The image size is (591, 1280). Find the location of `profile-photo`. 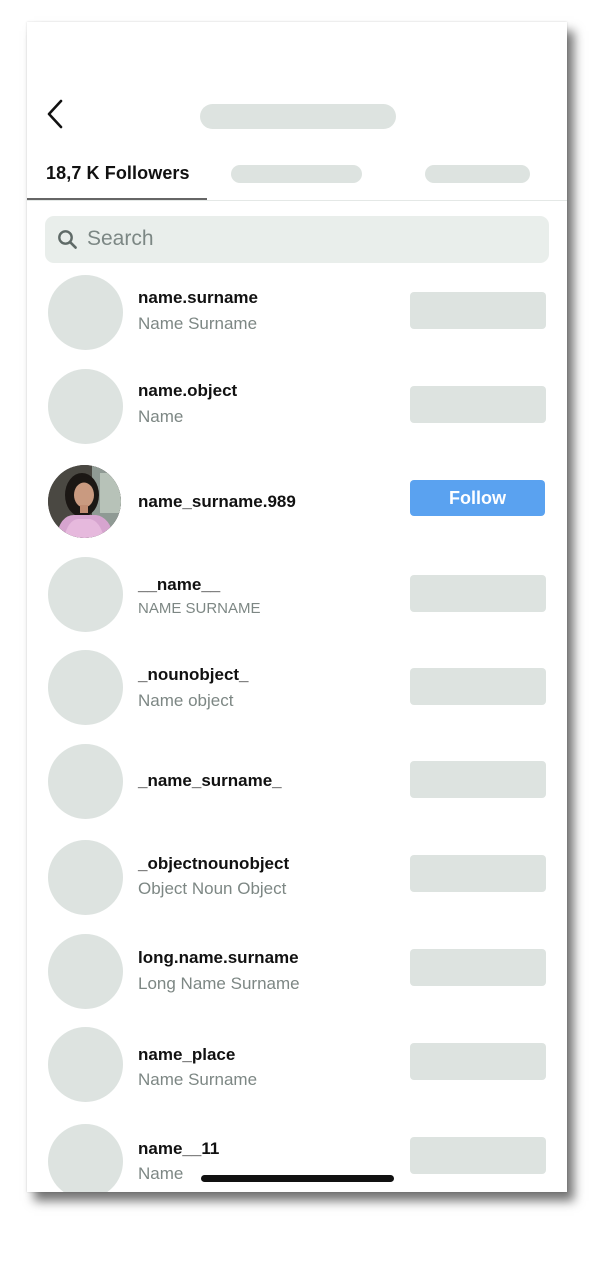

profile-photo is located at coordinates (84, 501).